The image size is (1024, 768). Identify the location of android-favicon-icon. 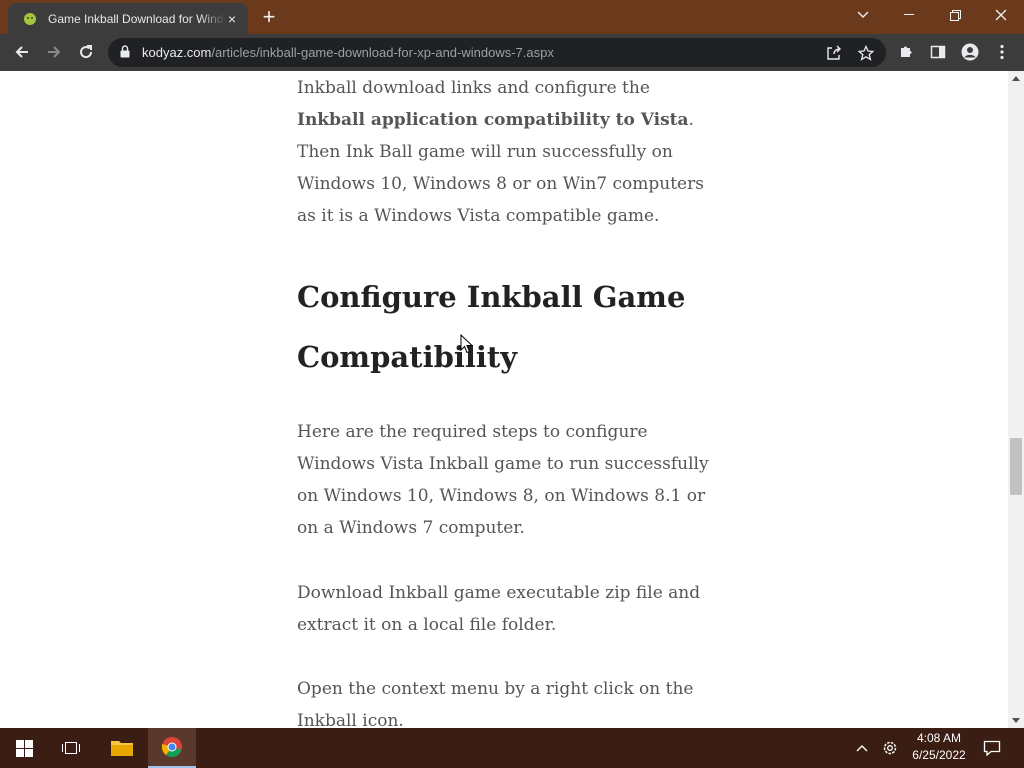
(30, 19).